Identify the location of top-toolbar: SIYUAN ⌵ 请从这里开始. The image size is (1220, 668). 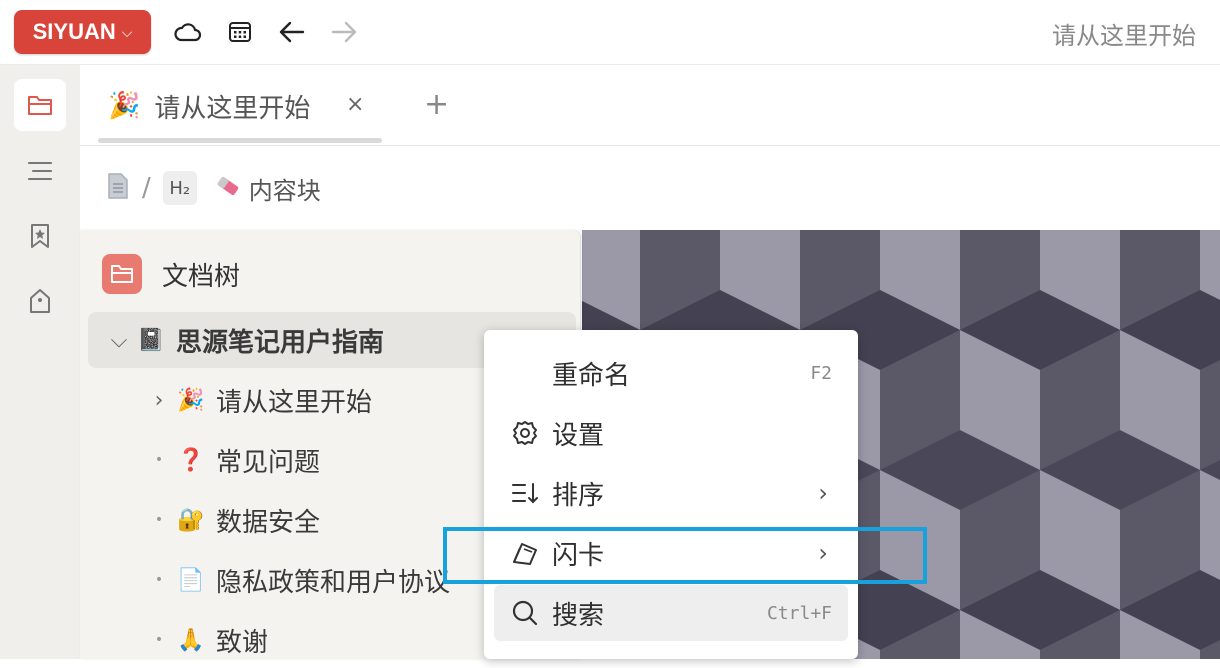
(610, 32).